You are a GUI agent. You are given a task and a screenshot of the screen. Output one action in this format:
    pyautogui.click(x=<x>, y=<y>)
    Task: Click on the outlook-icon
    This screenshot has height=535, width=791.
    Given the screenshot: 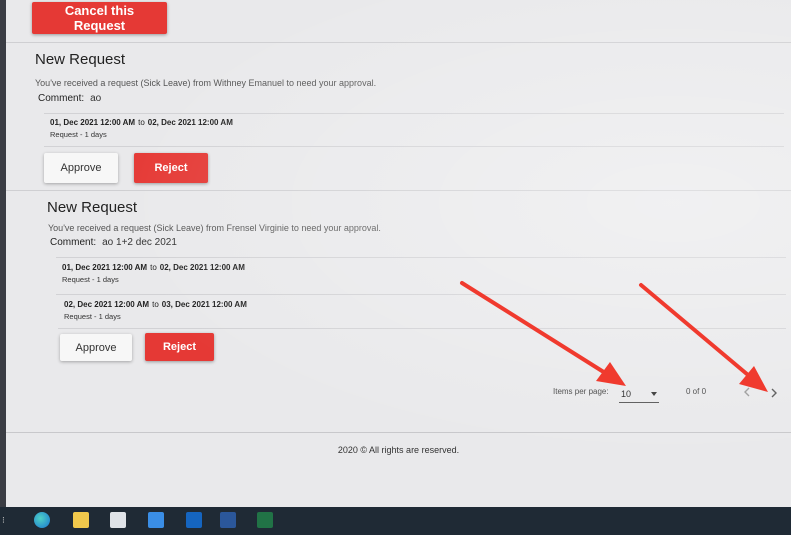 What is the action you would take?
    pyautogui.click(x=194, y=520)
    